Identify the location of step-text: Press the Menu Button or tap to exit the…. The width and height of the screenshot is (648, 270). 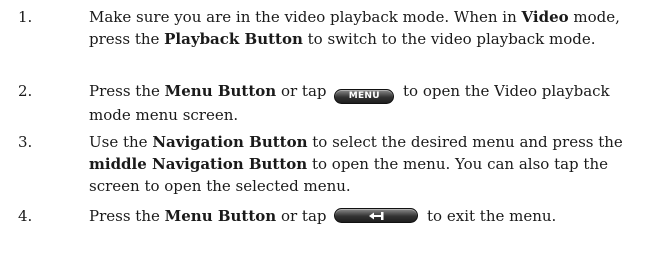
(323, 216).